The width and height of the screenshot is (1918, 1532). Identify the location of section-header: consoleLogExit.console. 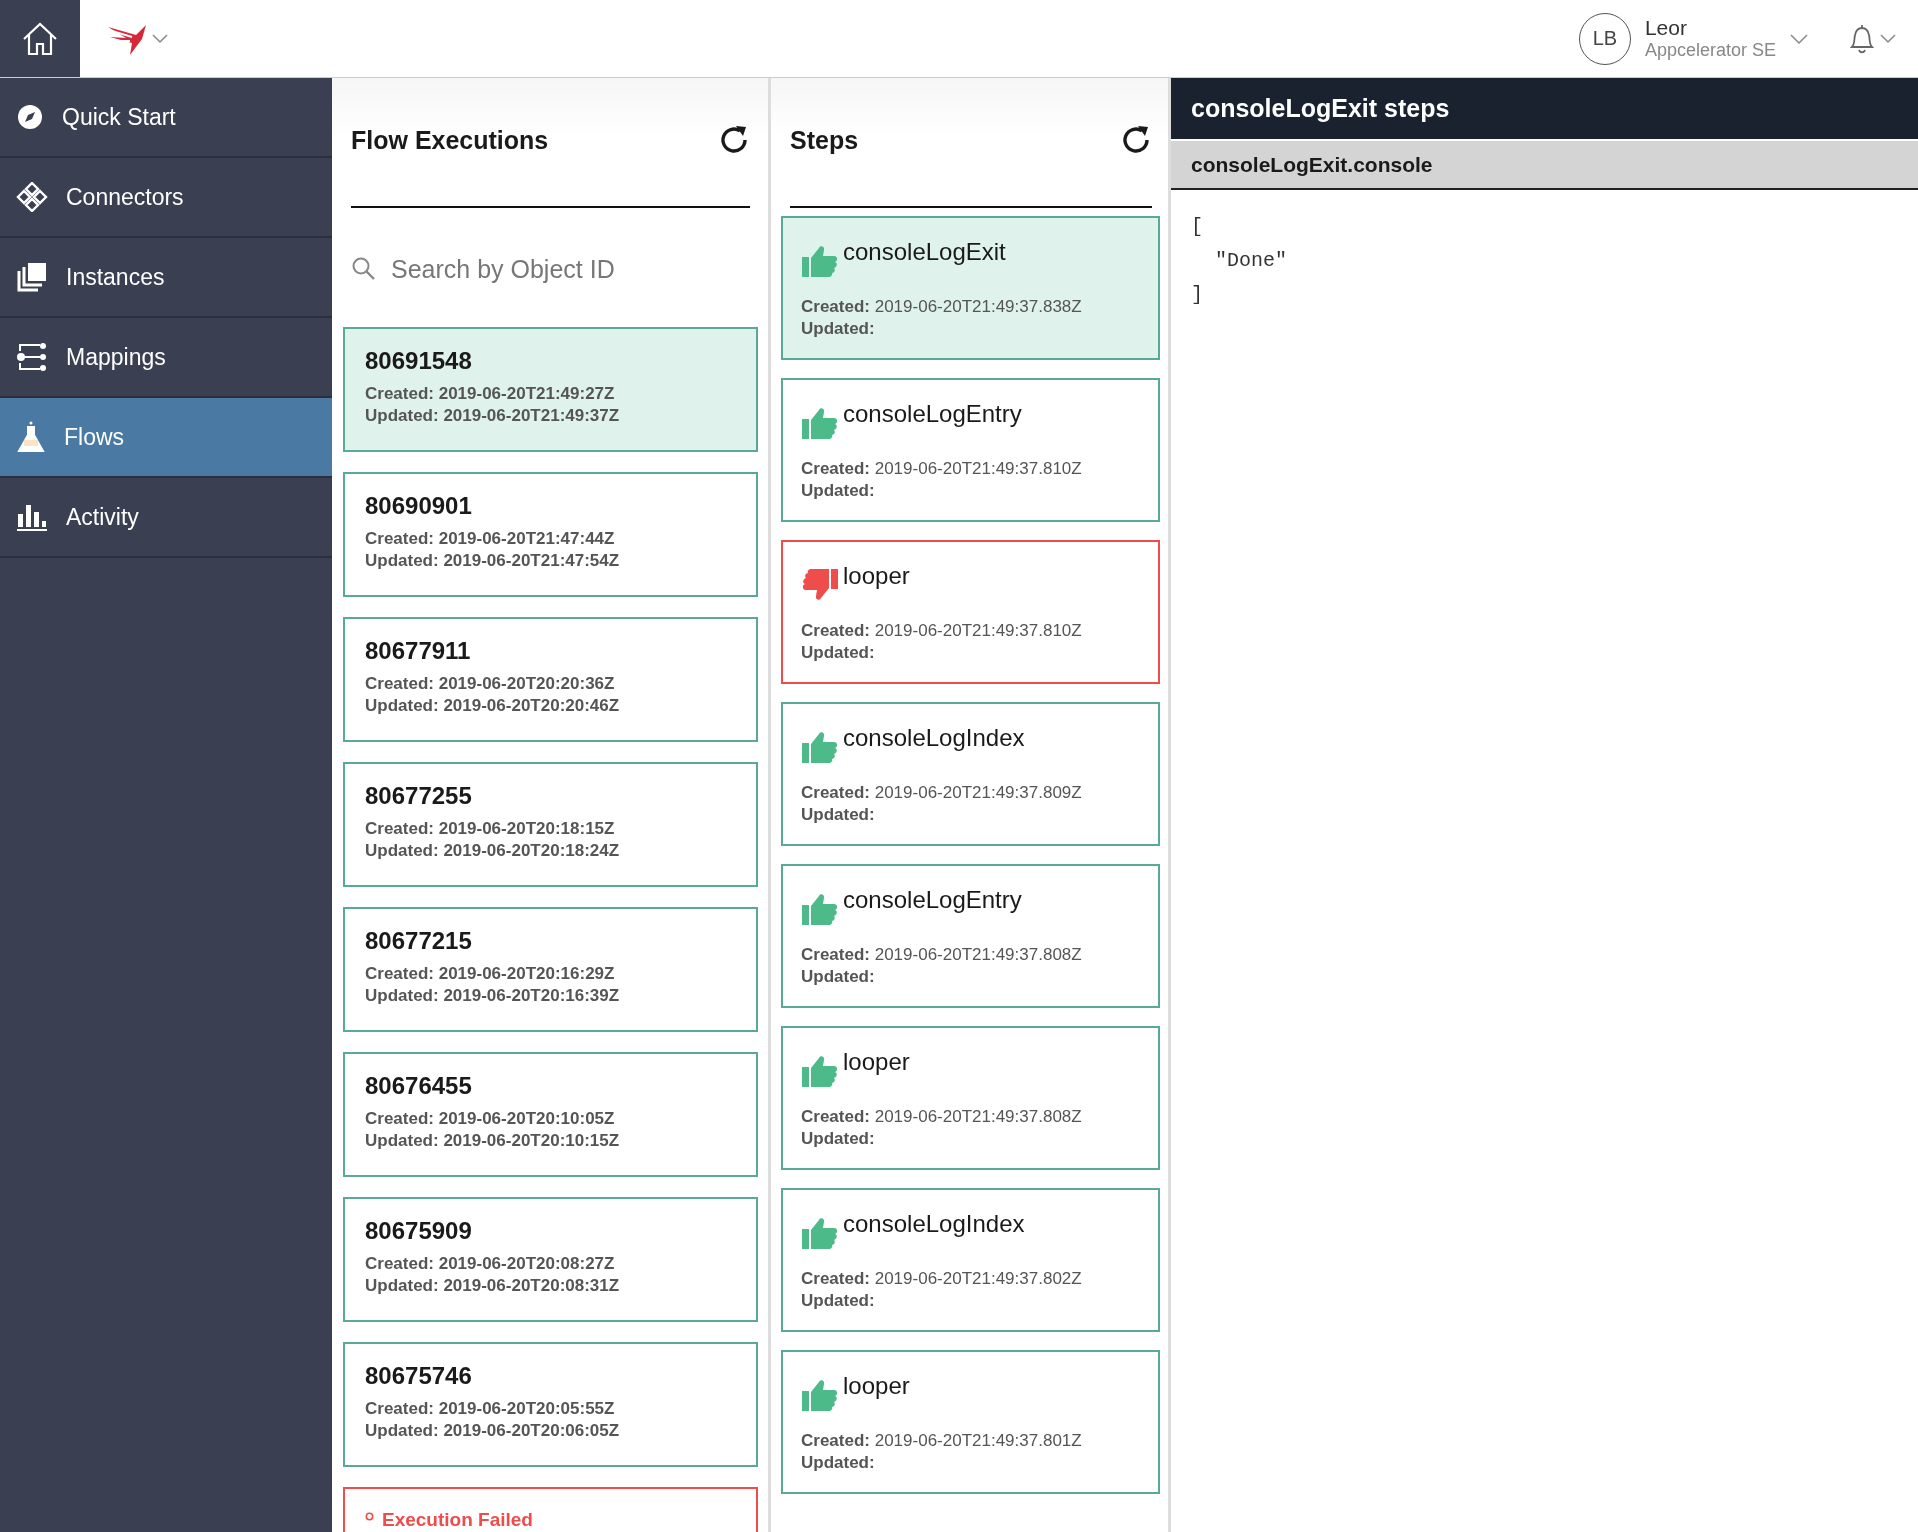
(1544, 165).